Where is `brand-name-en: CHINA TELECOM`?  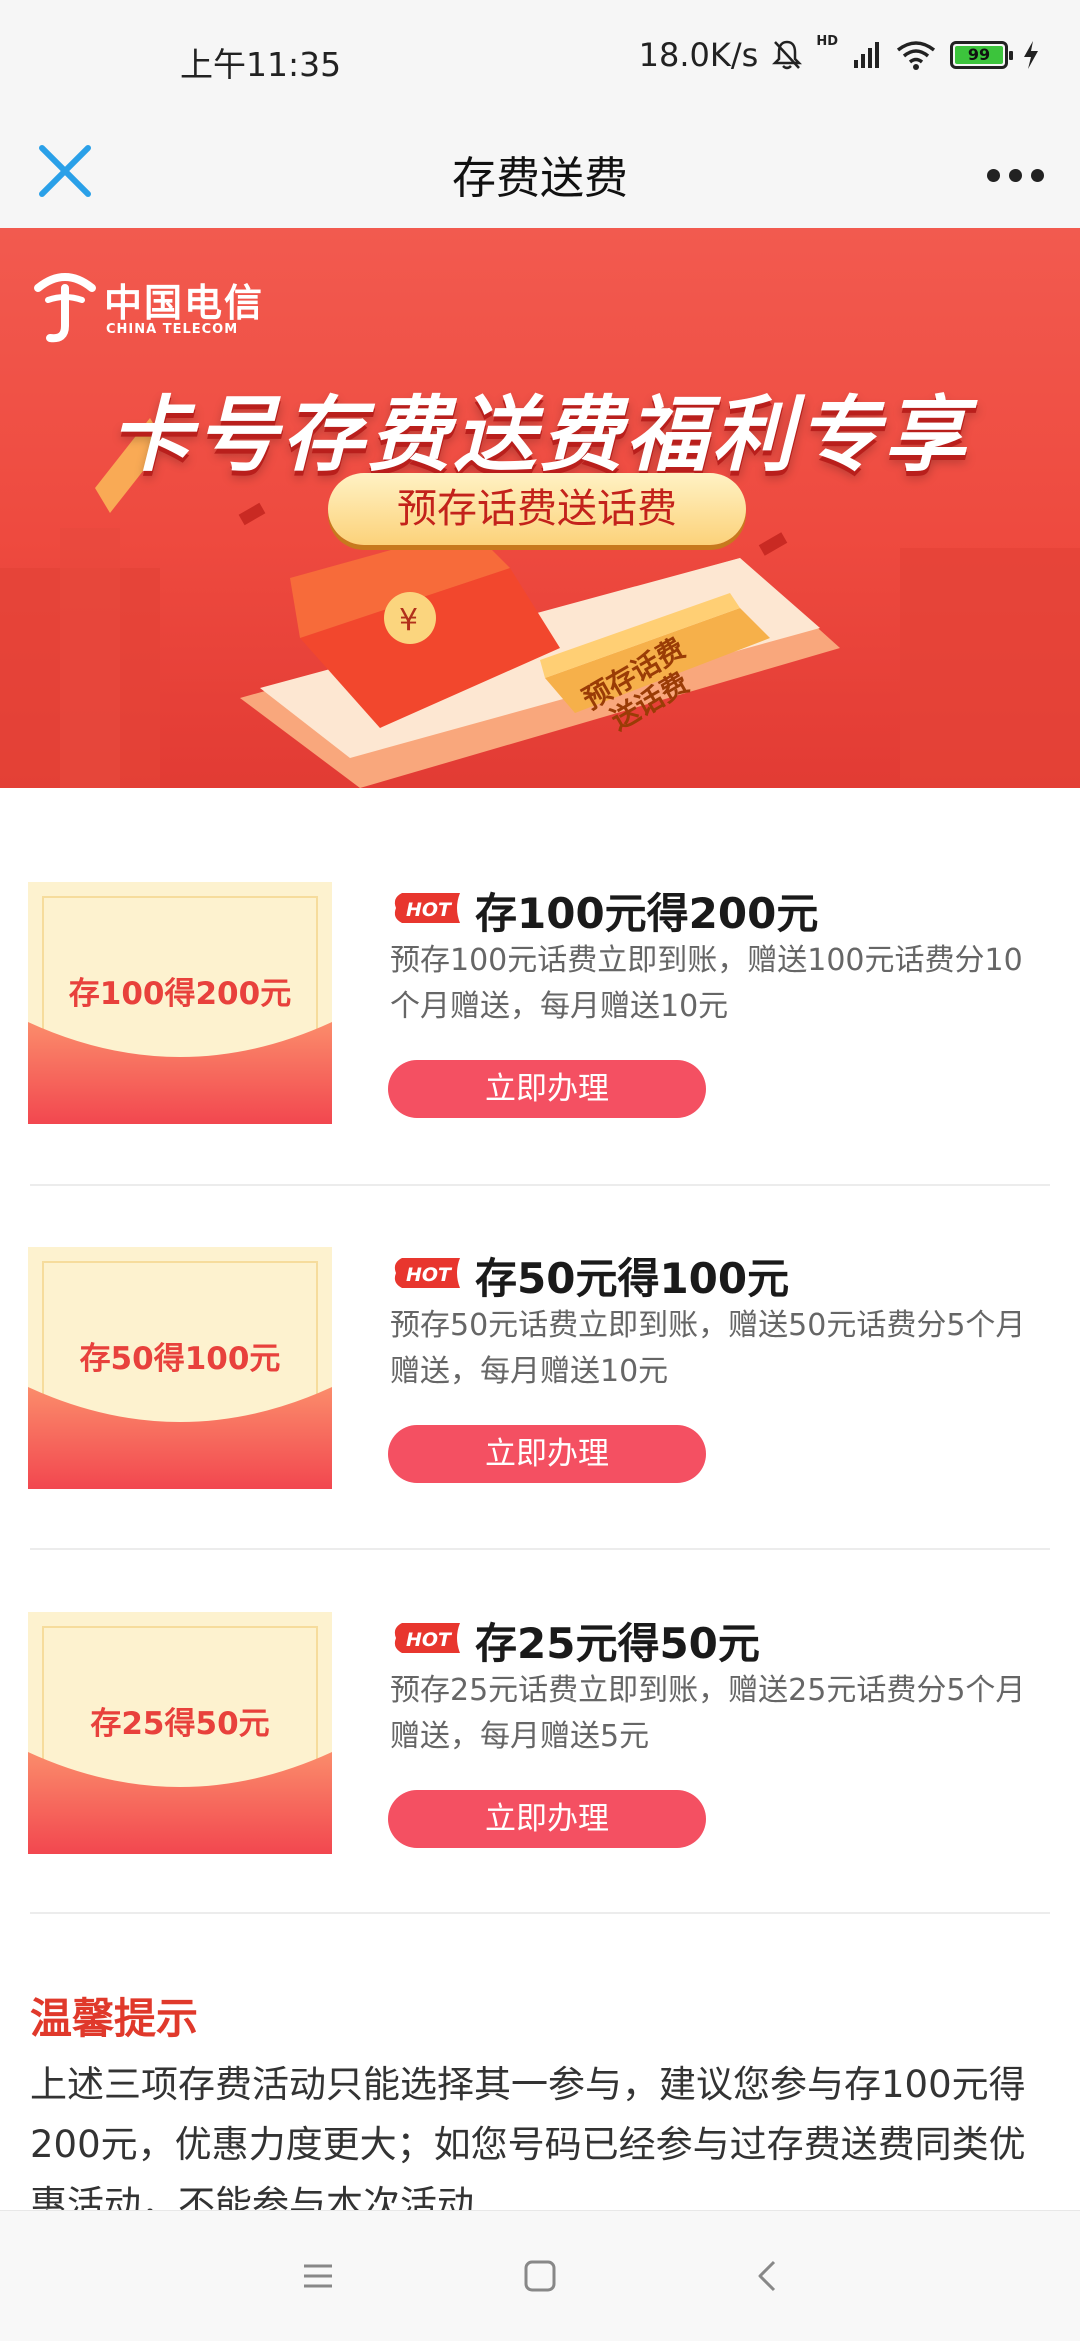 brand-name-en: CHINA TELECOM is located at coordinates (172, 329).